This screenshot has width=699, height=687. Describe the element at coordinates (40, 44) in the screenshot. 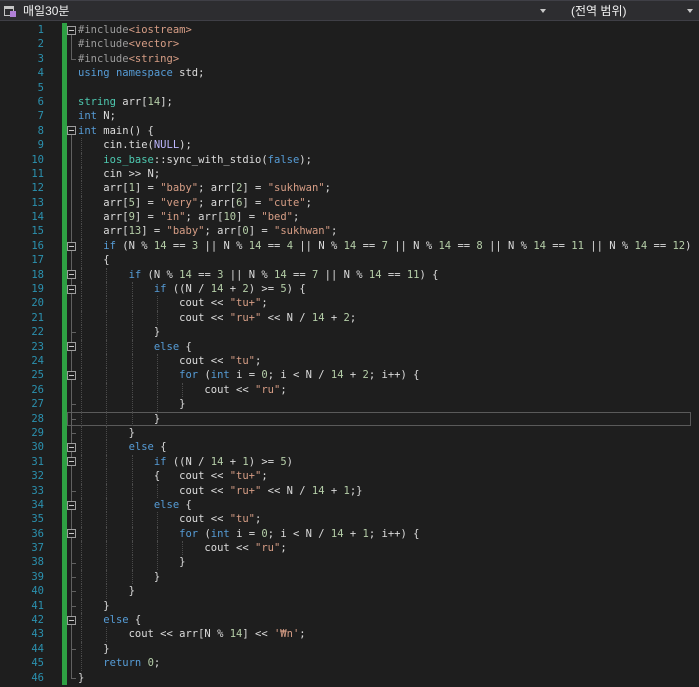

I see `line-number: 2` at that location.